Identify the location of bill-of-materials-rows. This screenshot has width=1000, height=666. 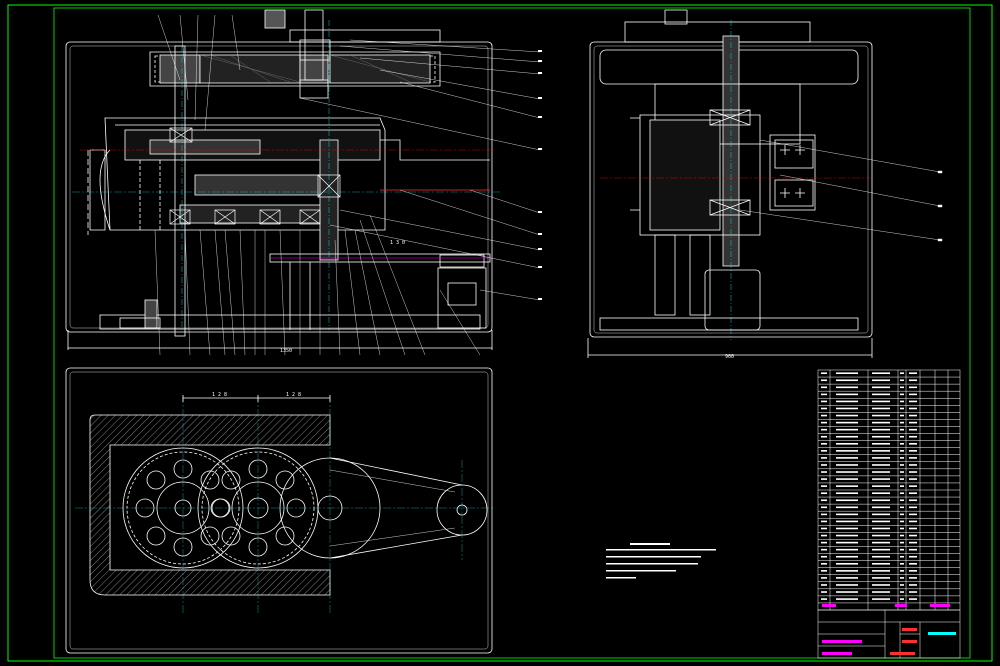
(889, 488).